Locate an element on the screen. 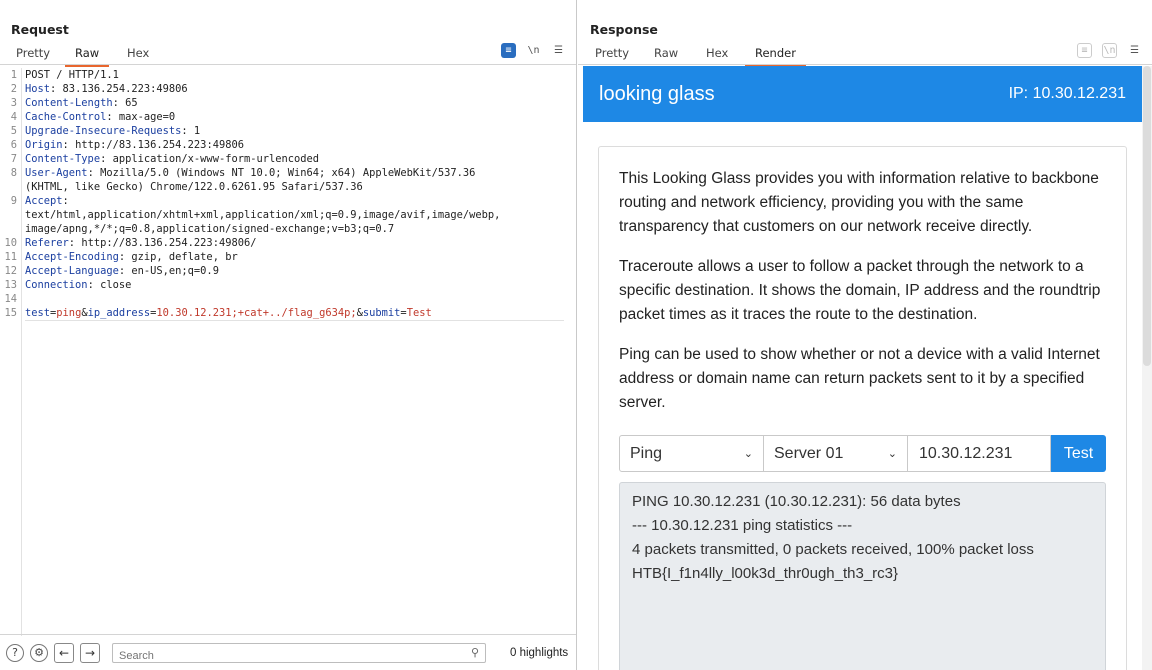  line-number: 8 is located at coordinates (13, 173).